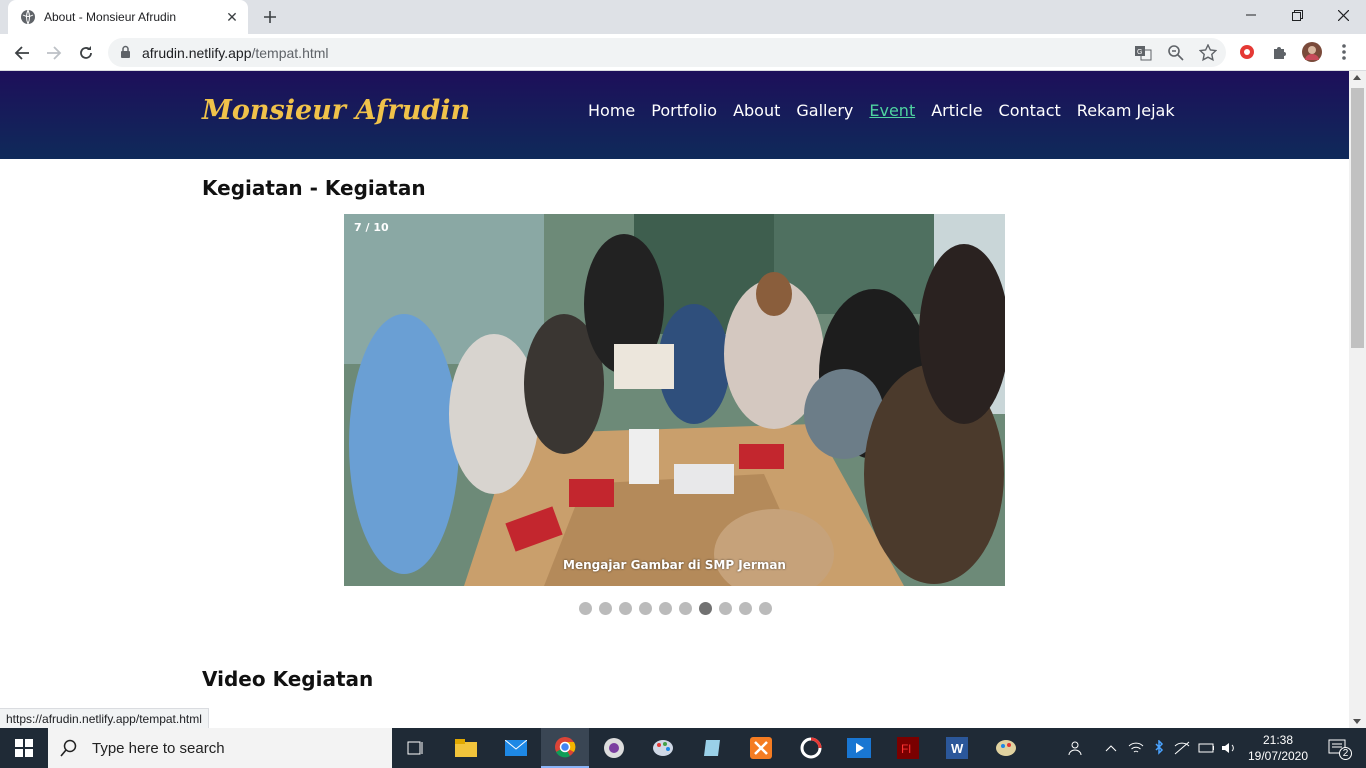 Image resolution: width=1366 pixels, height=768 pixels. Describe the element at coordinates (1075, 748) in the screenshot. I see `people-icon` at that location.